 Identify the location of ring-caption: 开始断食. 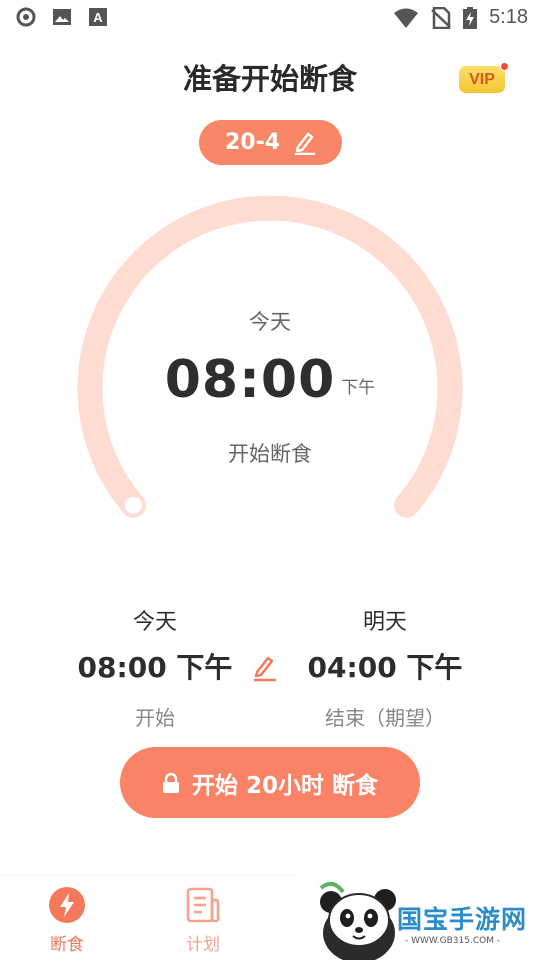
(270, 454).